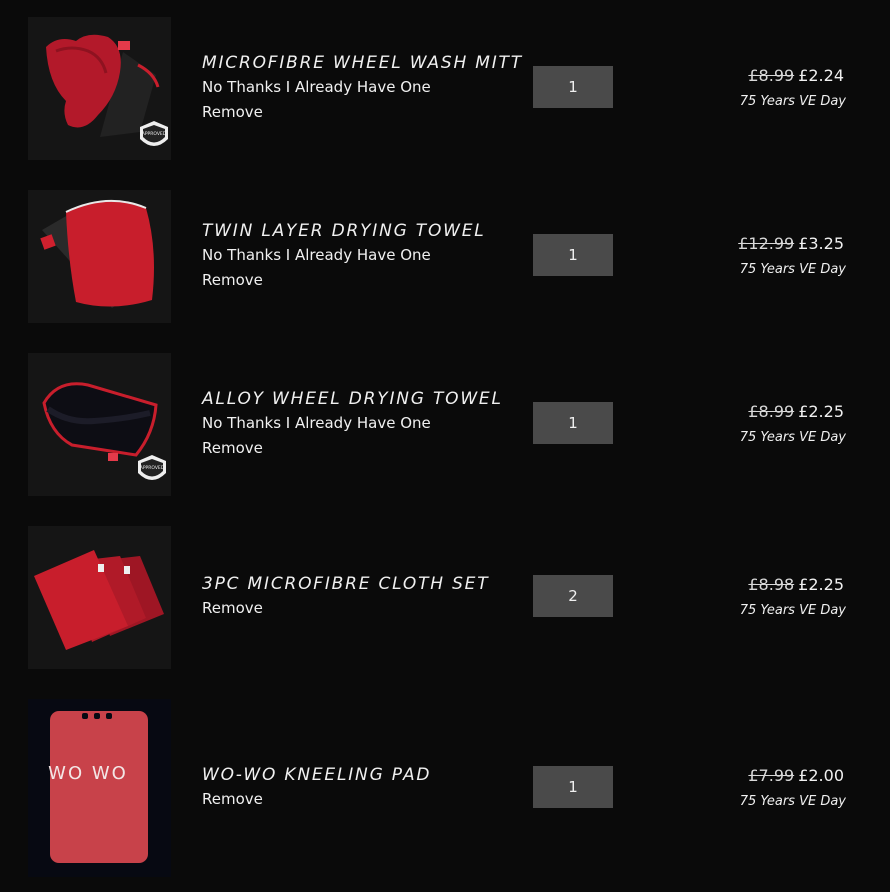 This screenshot has height=892, width=890. Describe the element at coordinates (766, 243) in the screenshot. I see `old-price: £12.99` at that location.